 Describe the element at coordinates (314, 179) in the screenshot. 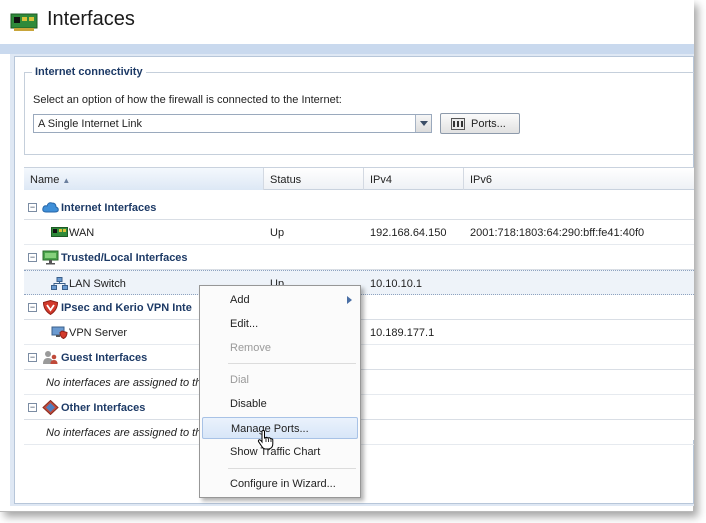

I see `column-status: Status` at that location.